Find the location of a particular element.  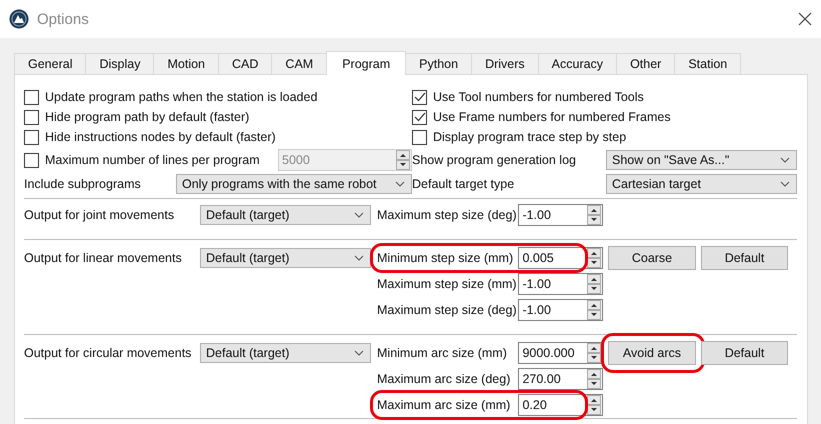

field-label: Default target type is located at coordinates (464, 184).